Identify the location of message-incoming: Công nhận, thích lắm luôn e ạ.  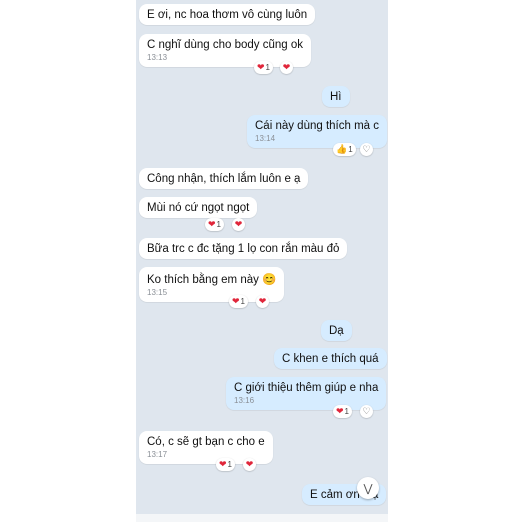
(224, 178).